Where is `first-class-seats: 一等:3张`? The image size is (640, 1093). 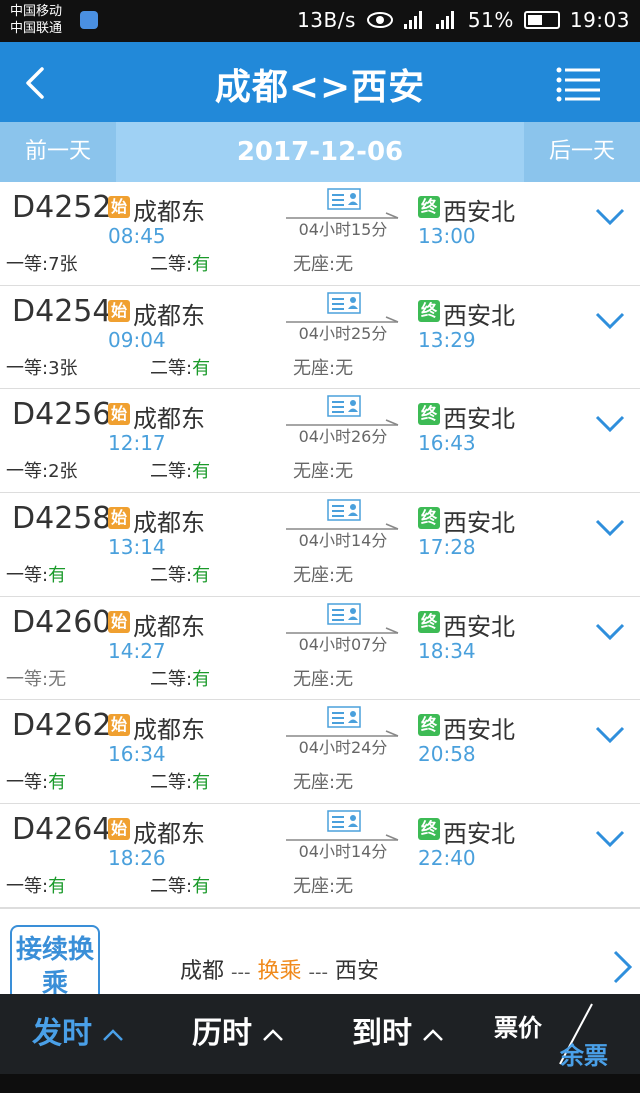
first-class-seats: 一等:3张 is located at coordinates (42, 367).